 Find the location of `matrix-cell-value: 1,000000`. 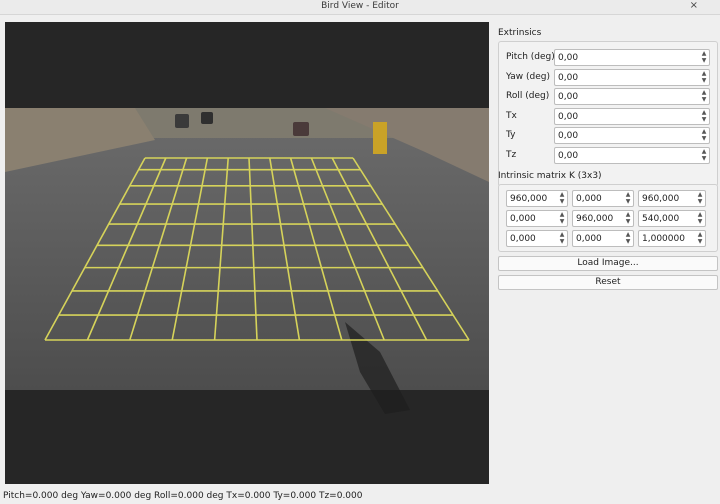

matrix-cell-value: 1,000000 is located at coordinates (663, 239).